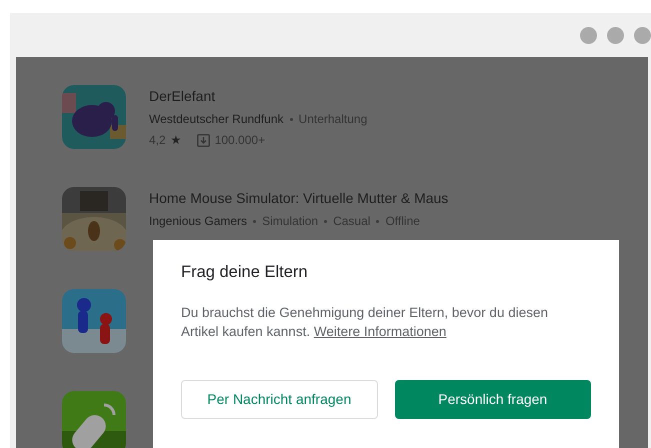 The height and width of the screenshot is (448, 651). Describe the element at coordinates (216, 119) in the screenshot. I see `developer-name: Westdeutscher Rundfunk` at that location.